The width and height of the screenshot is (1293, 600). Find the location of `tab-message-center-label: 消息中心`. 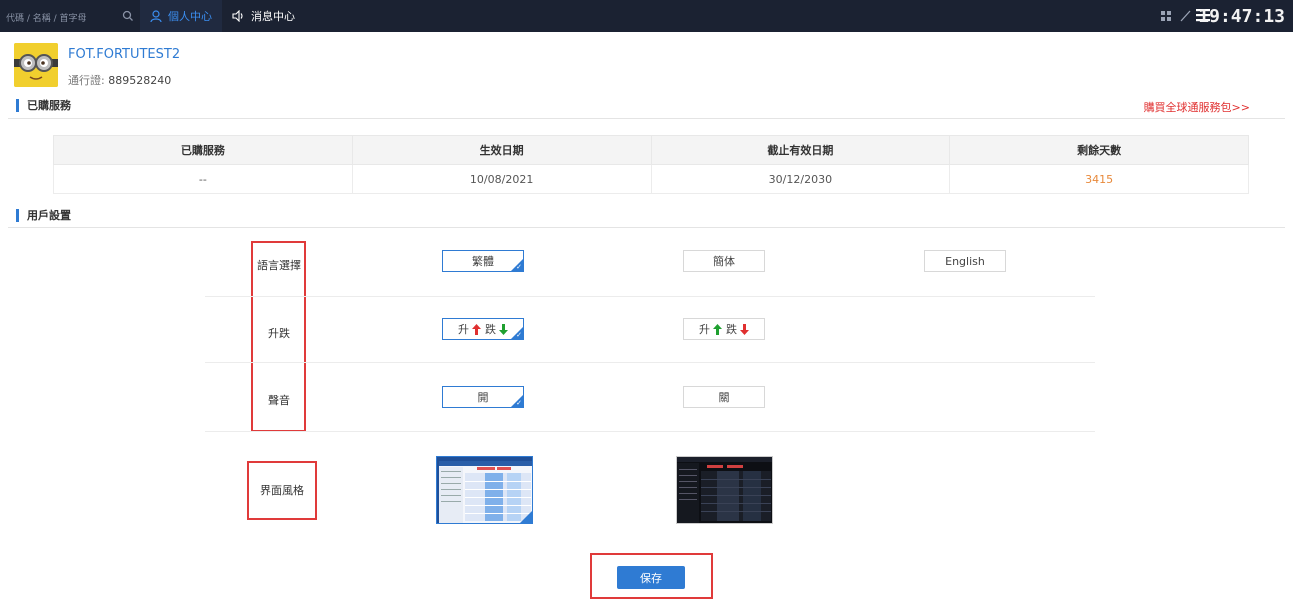

tab-message-center-label: 消息中心 is located at coordinates (273, 16).